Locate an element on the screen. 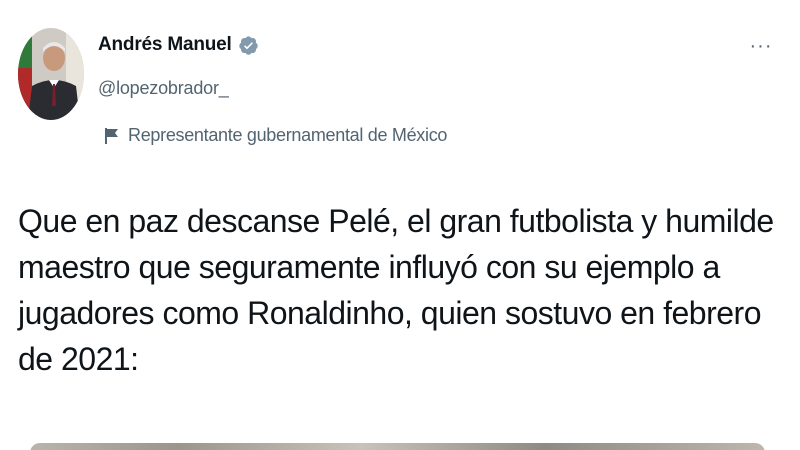 The width and height of the screenshot is (800, 450). more-options-button: ··· is located at coordinates (761, 46).